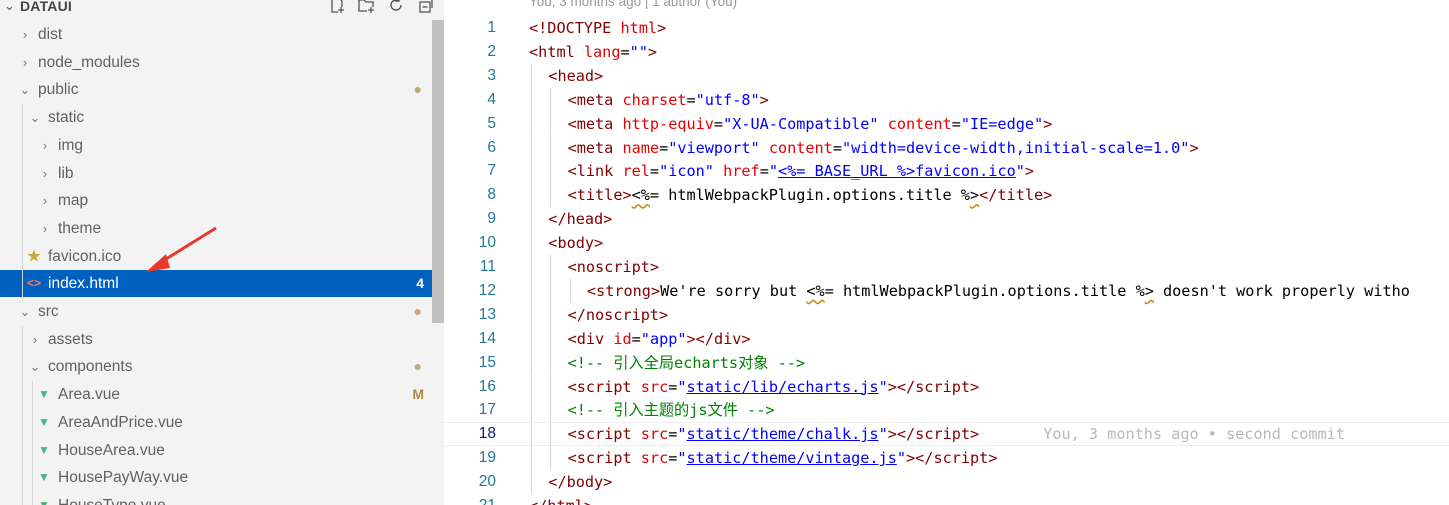 This screenshot has height=505, width=1449. What do you see at coordinates (111, 450) in the screenshot?
I see `tree-item-label: HouseArea.vue` at bounding box center [111, 450].